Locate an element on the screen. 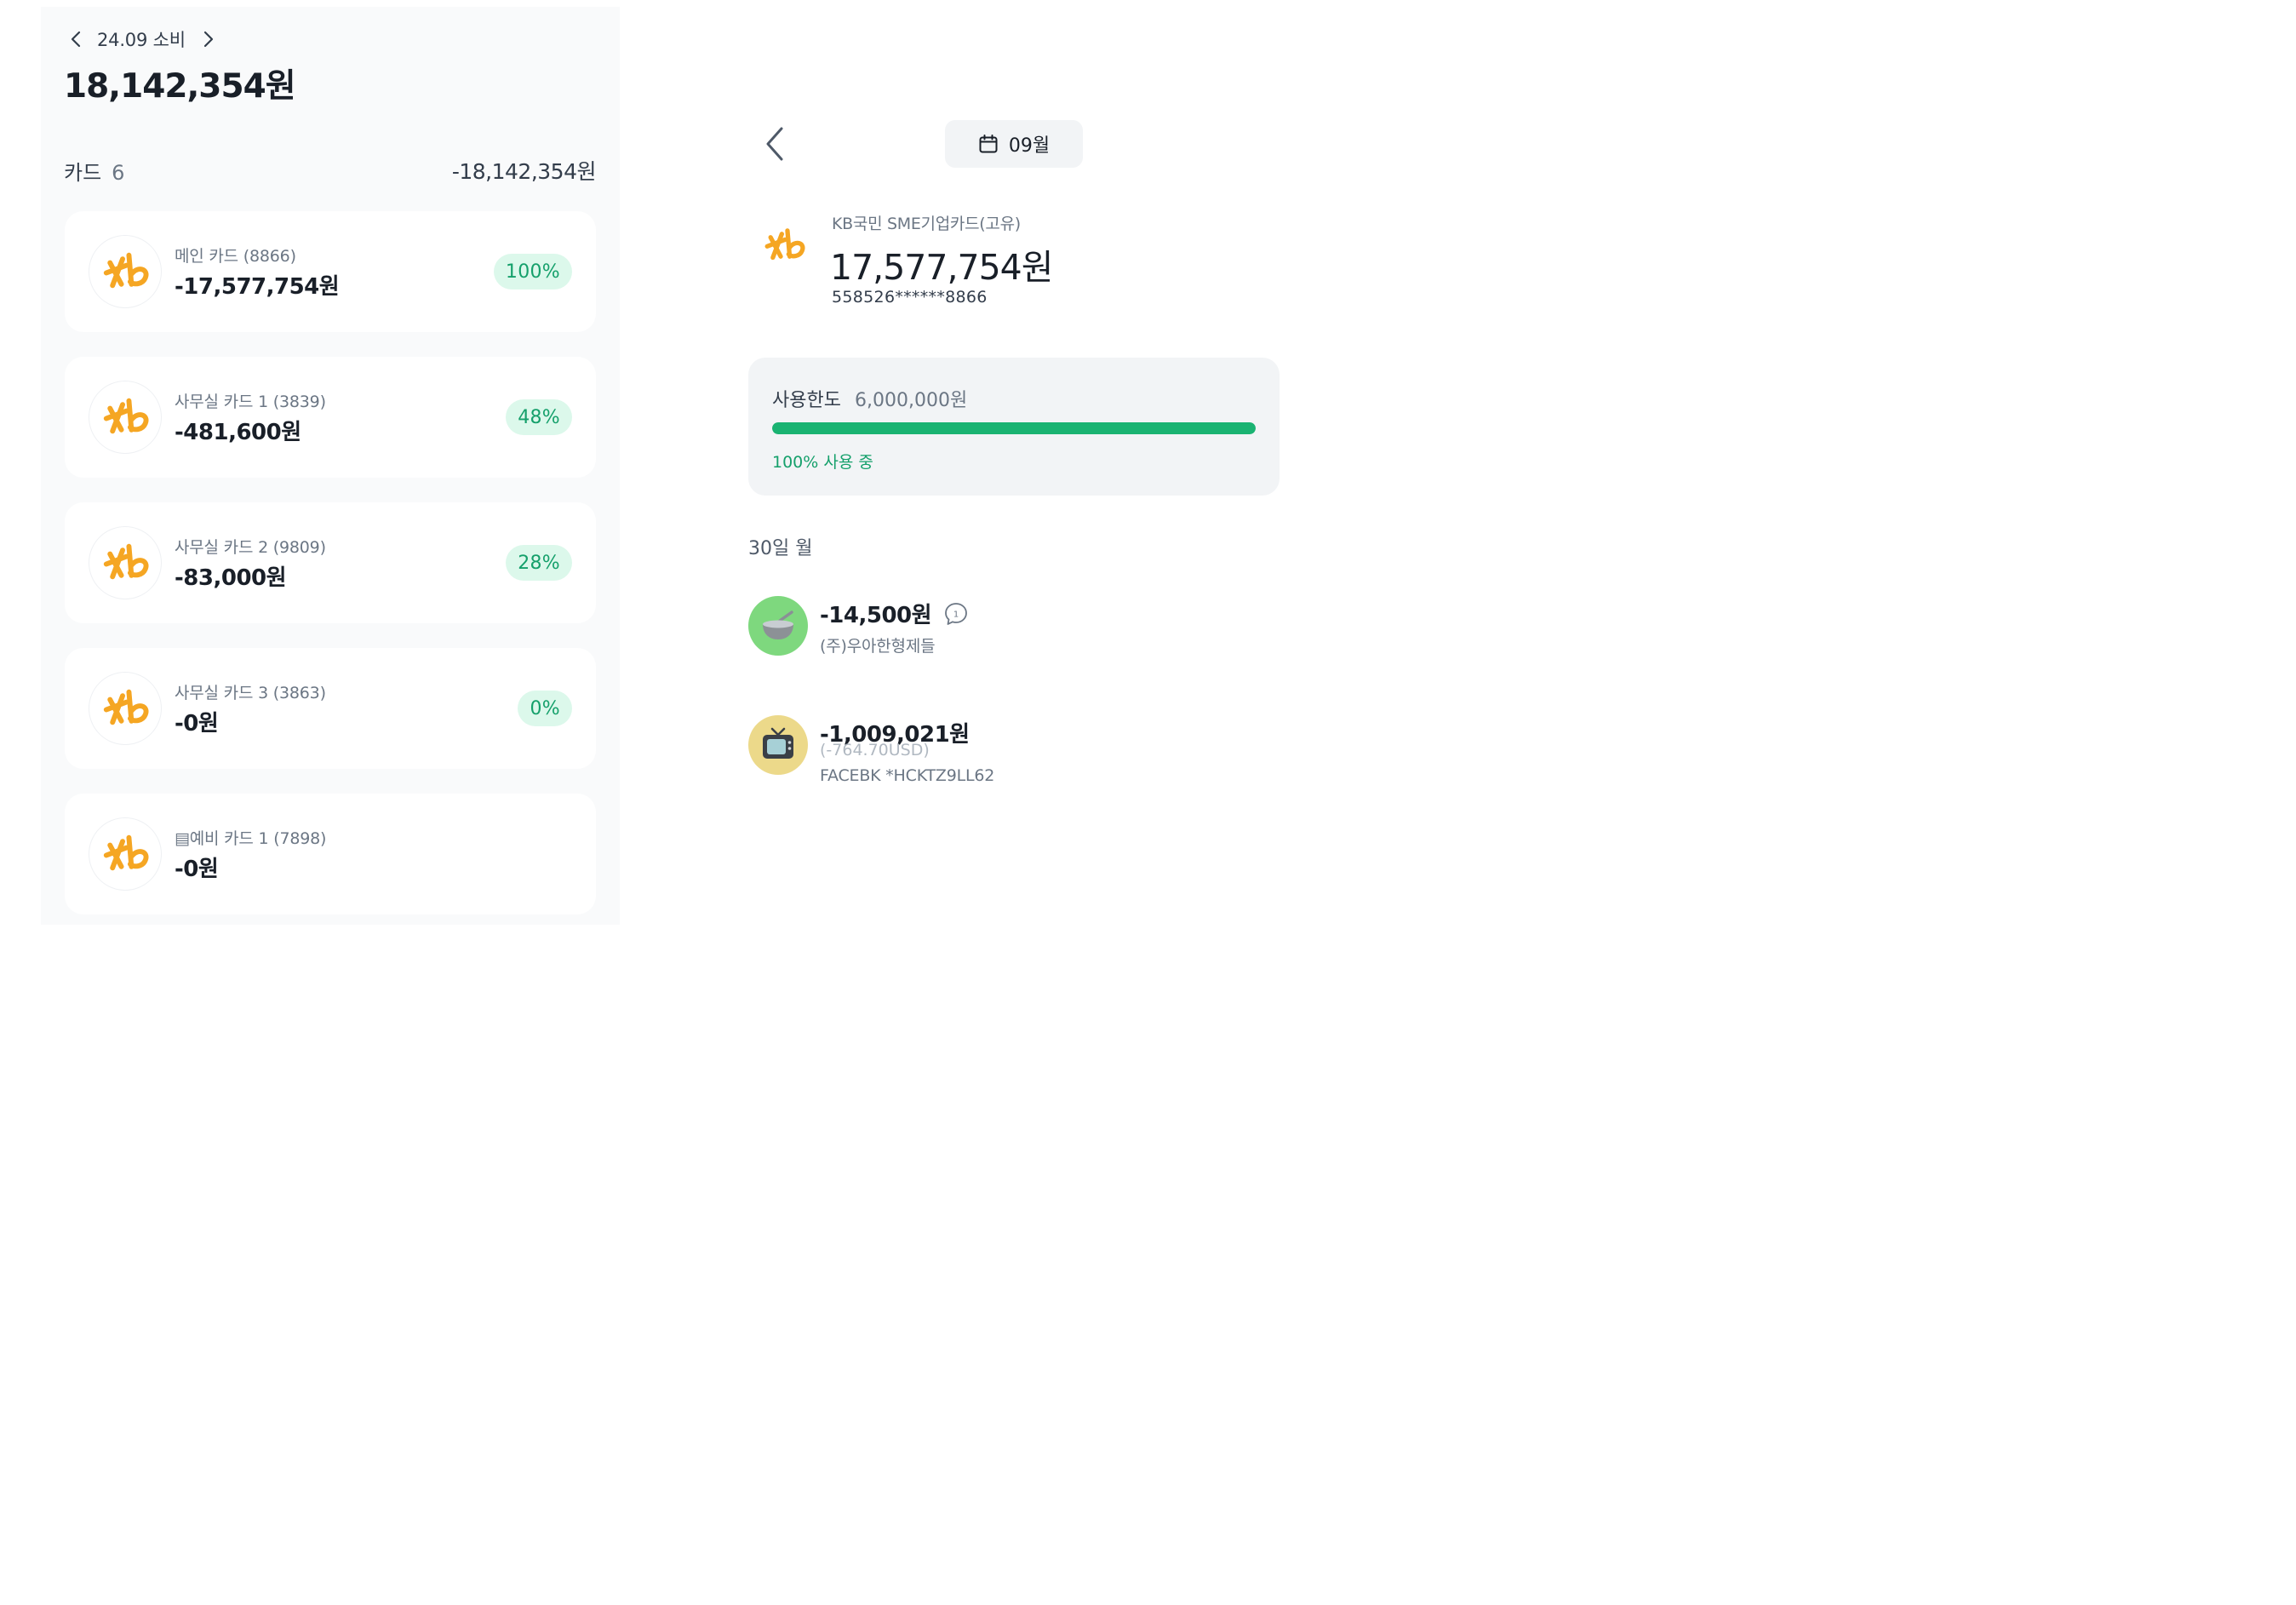  usage-percent-badge: 0% is located at coordinates (545, 708).